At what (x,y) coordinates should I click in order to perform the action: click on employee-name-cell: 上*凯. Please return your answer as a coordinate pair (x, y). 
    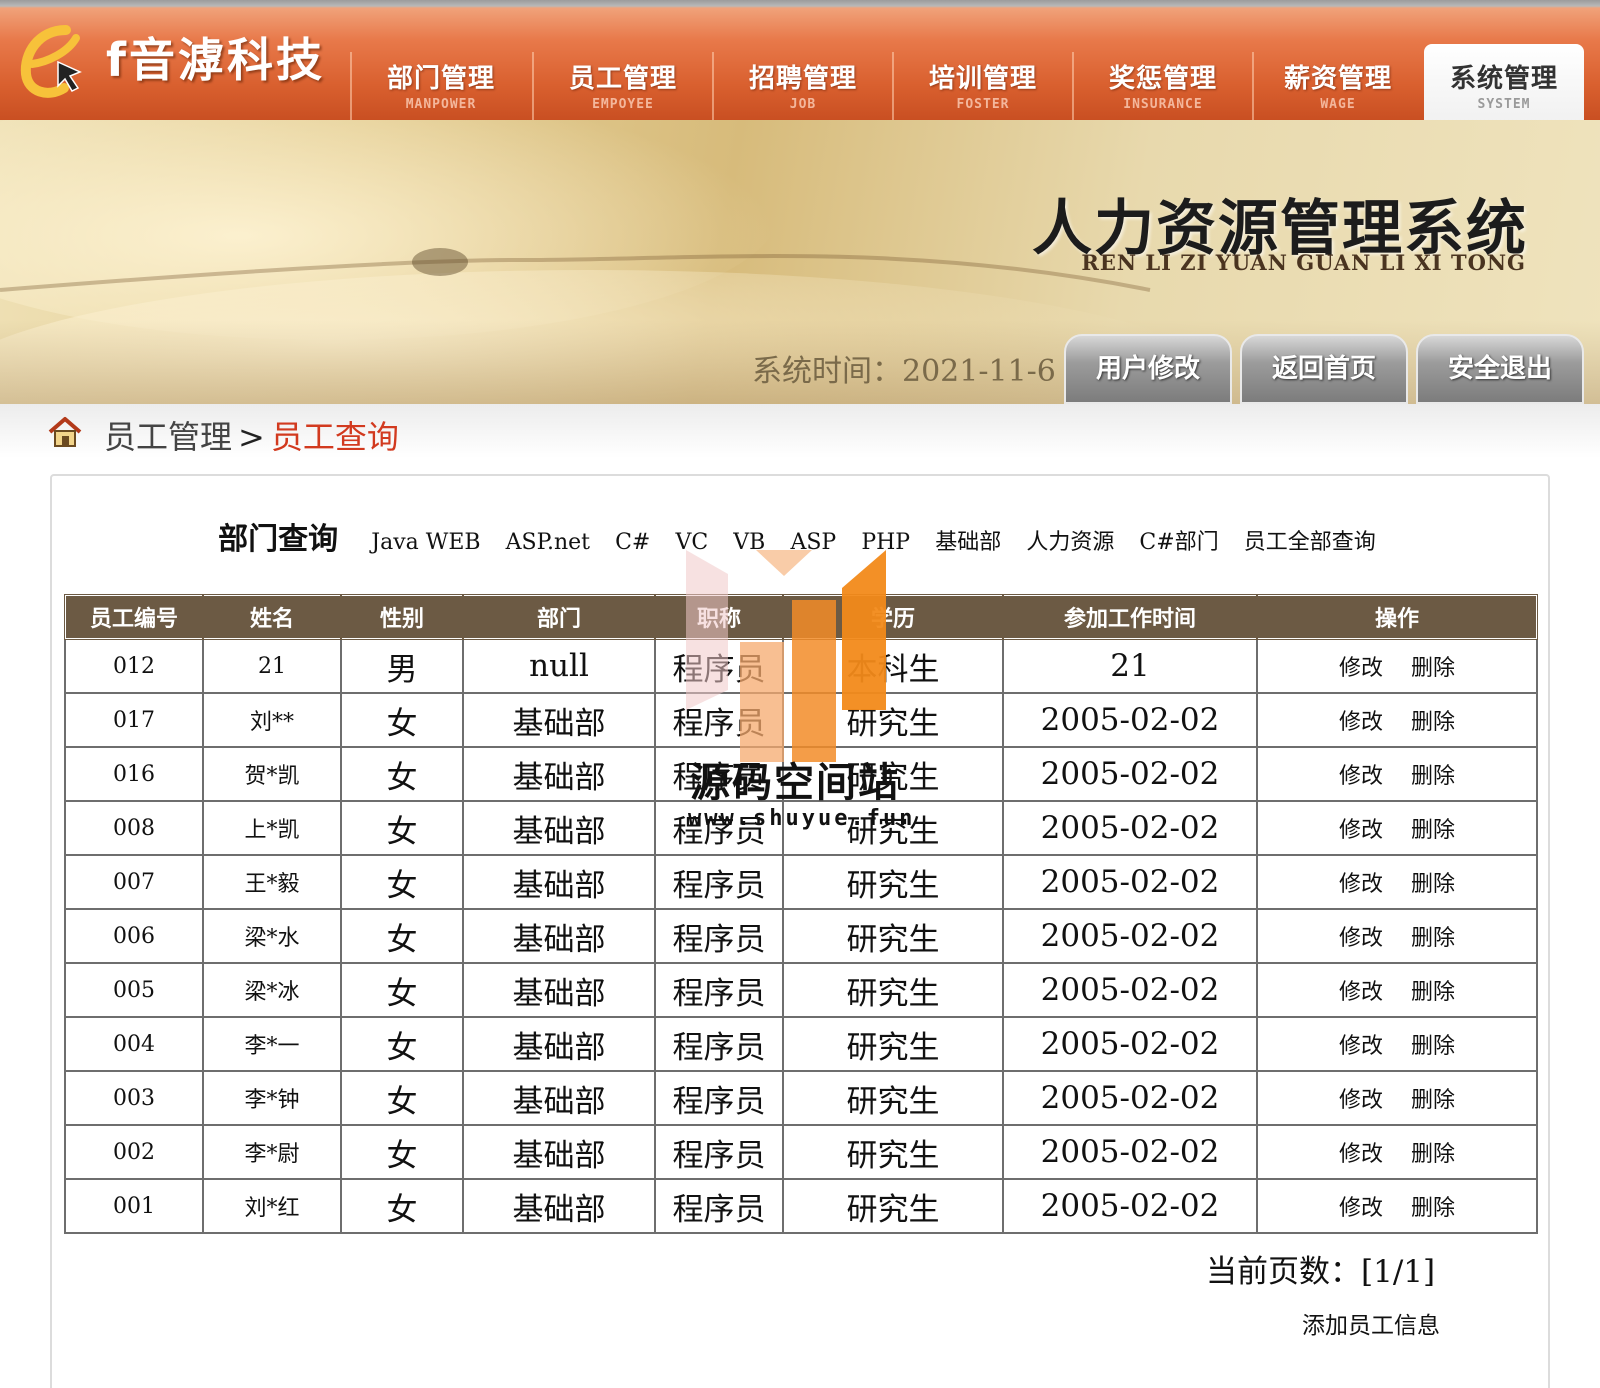
    Looking at the image, I should click on (272, 828).